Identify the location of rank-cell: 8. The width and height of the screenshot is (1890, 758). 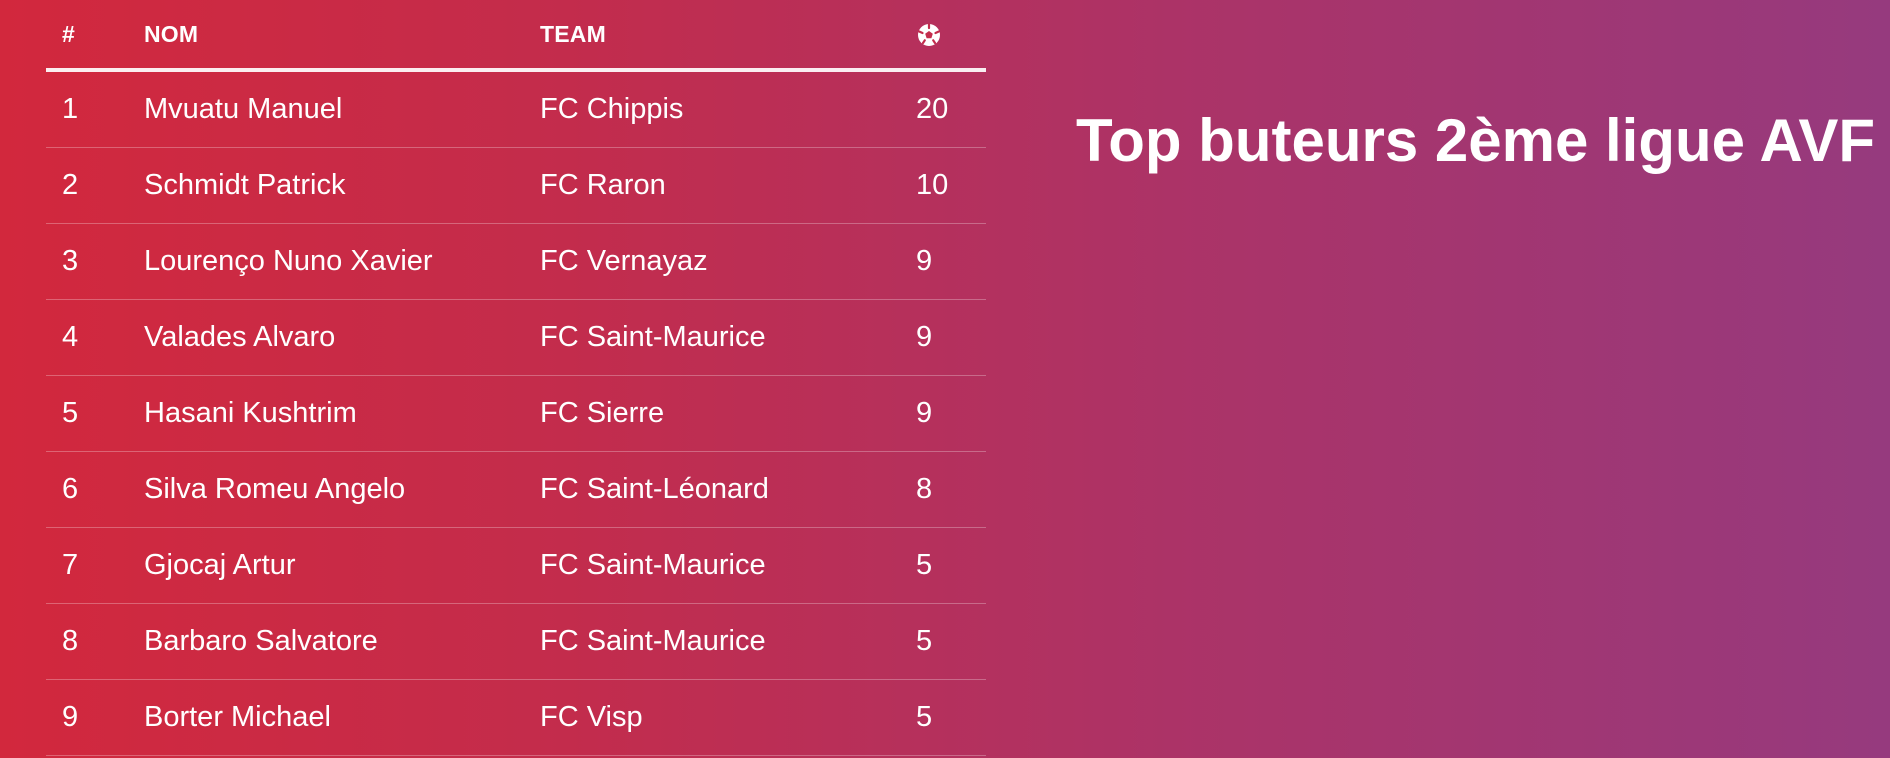
(70, 641).